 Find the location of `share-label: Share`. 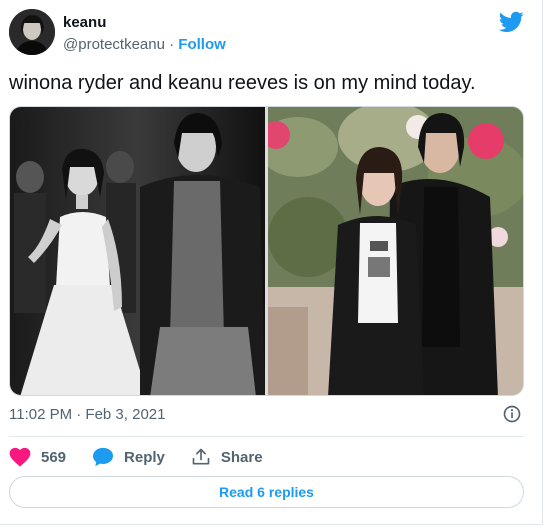

share-label: Share is located at coordinates (241, 457).